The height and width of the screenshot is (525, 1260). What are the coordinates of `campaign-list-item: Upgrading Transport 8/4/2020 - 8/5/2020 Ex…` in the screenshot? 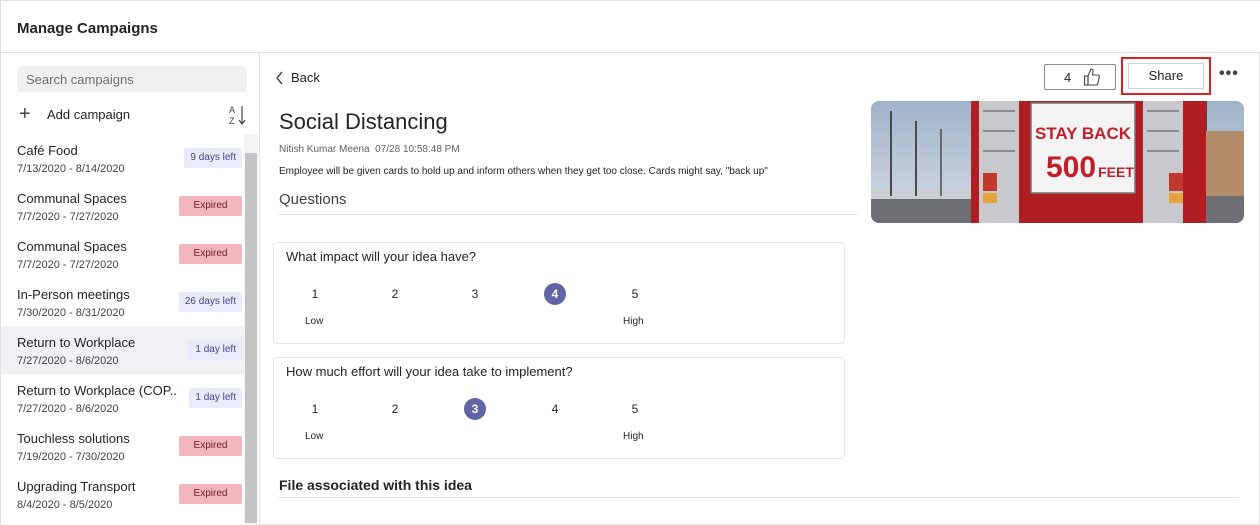 It's located at (122, 494).